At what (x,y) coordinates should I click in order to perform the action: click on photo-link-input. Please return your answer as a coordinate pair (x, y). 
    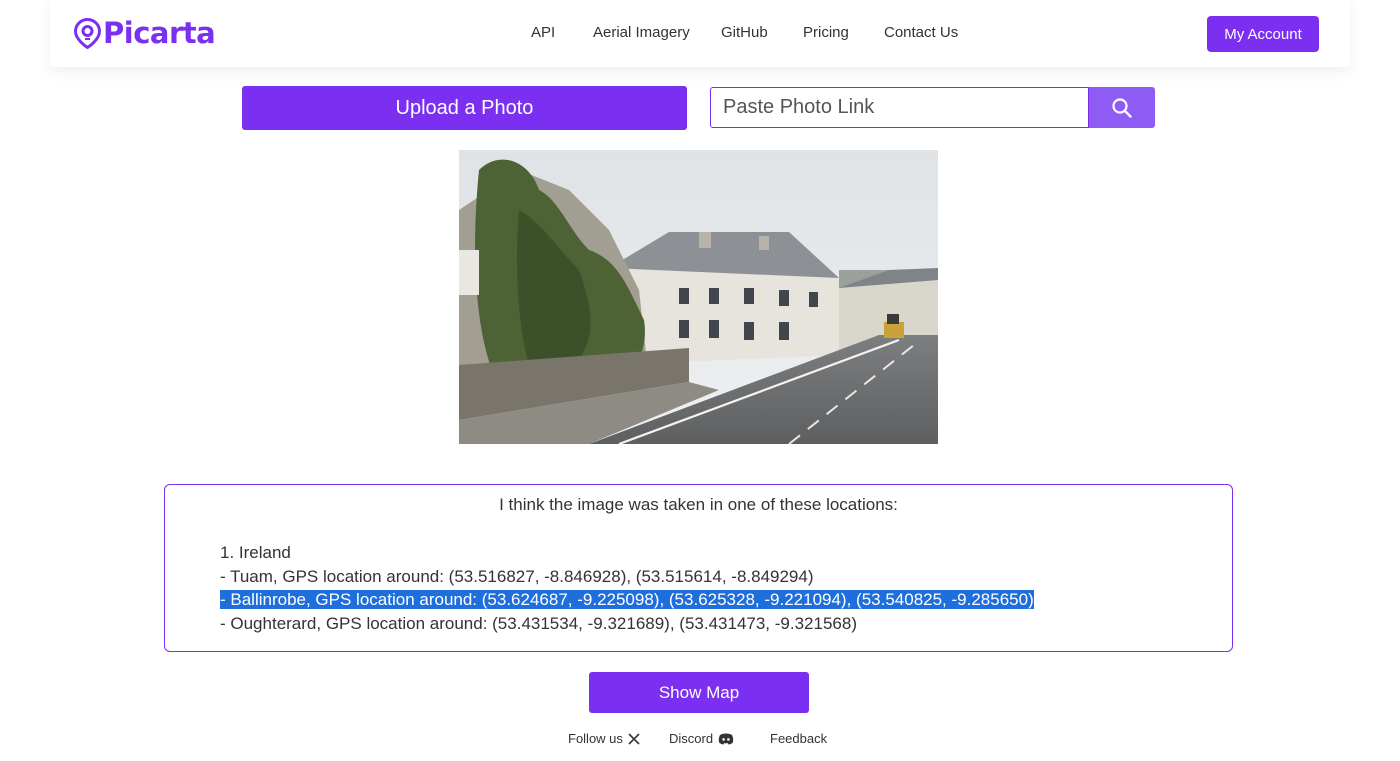
    Looking at the image, I should click on (899, 107).